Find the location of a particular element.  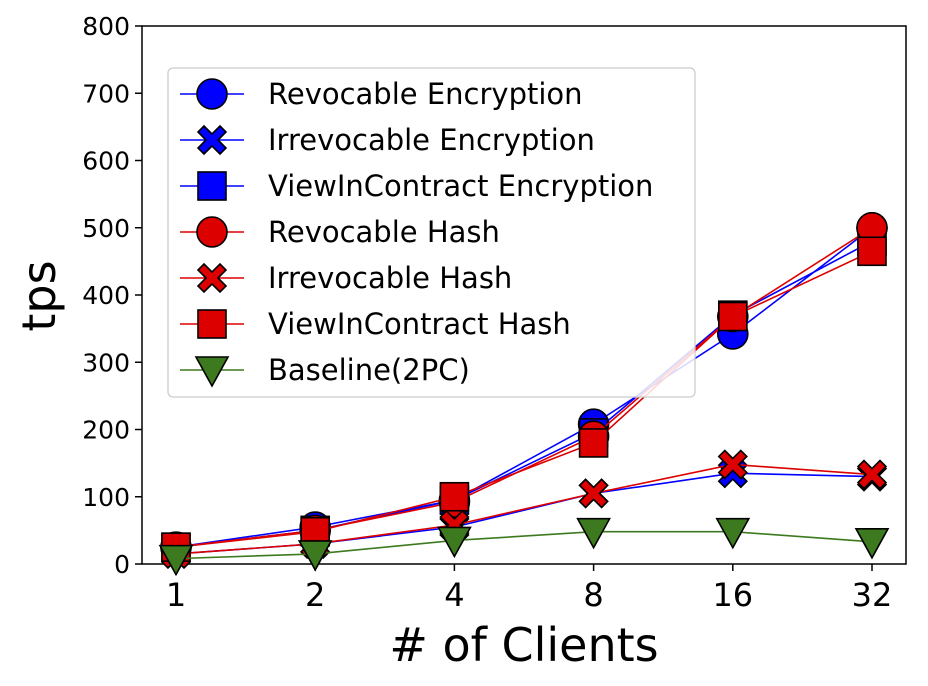

legend-label: Irrevocable Hash is located at coordinates (390, 278).